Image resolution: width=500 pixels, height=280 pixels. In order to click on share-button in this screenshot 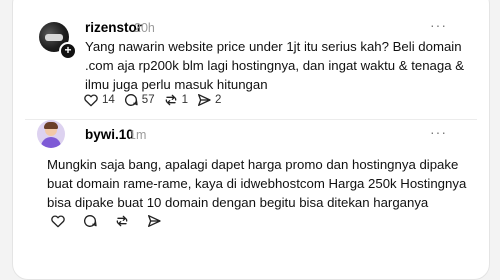, I will do `click(154, 221)`.